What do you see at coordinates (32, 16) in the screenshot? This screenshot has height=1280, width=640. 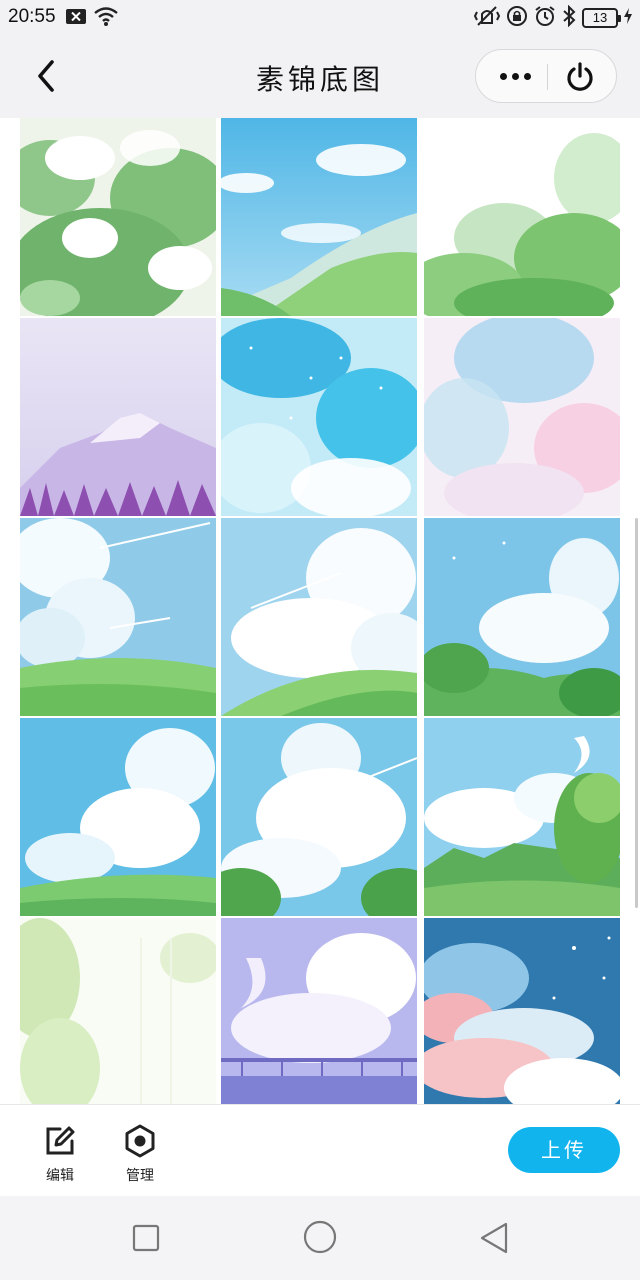 I see `status-time: 20:55` at bounding box center [32, 16].